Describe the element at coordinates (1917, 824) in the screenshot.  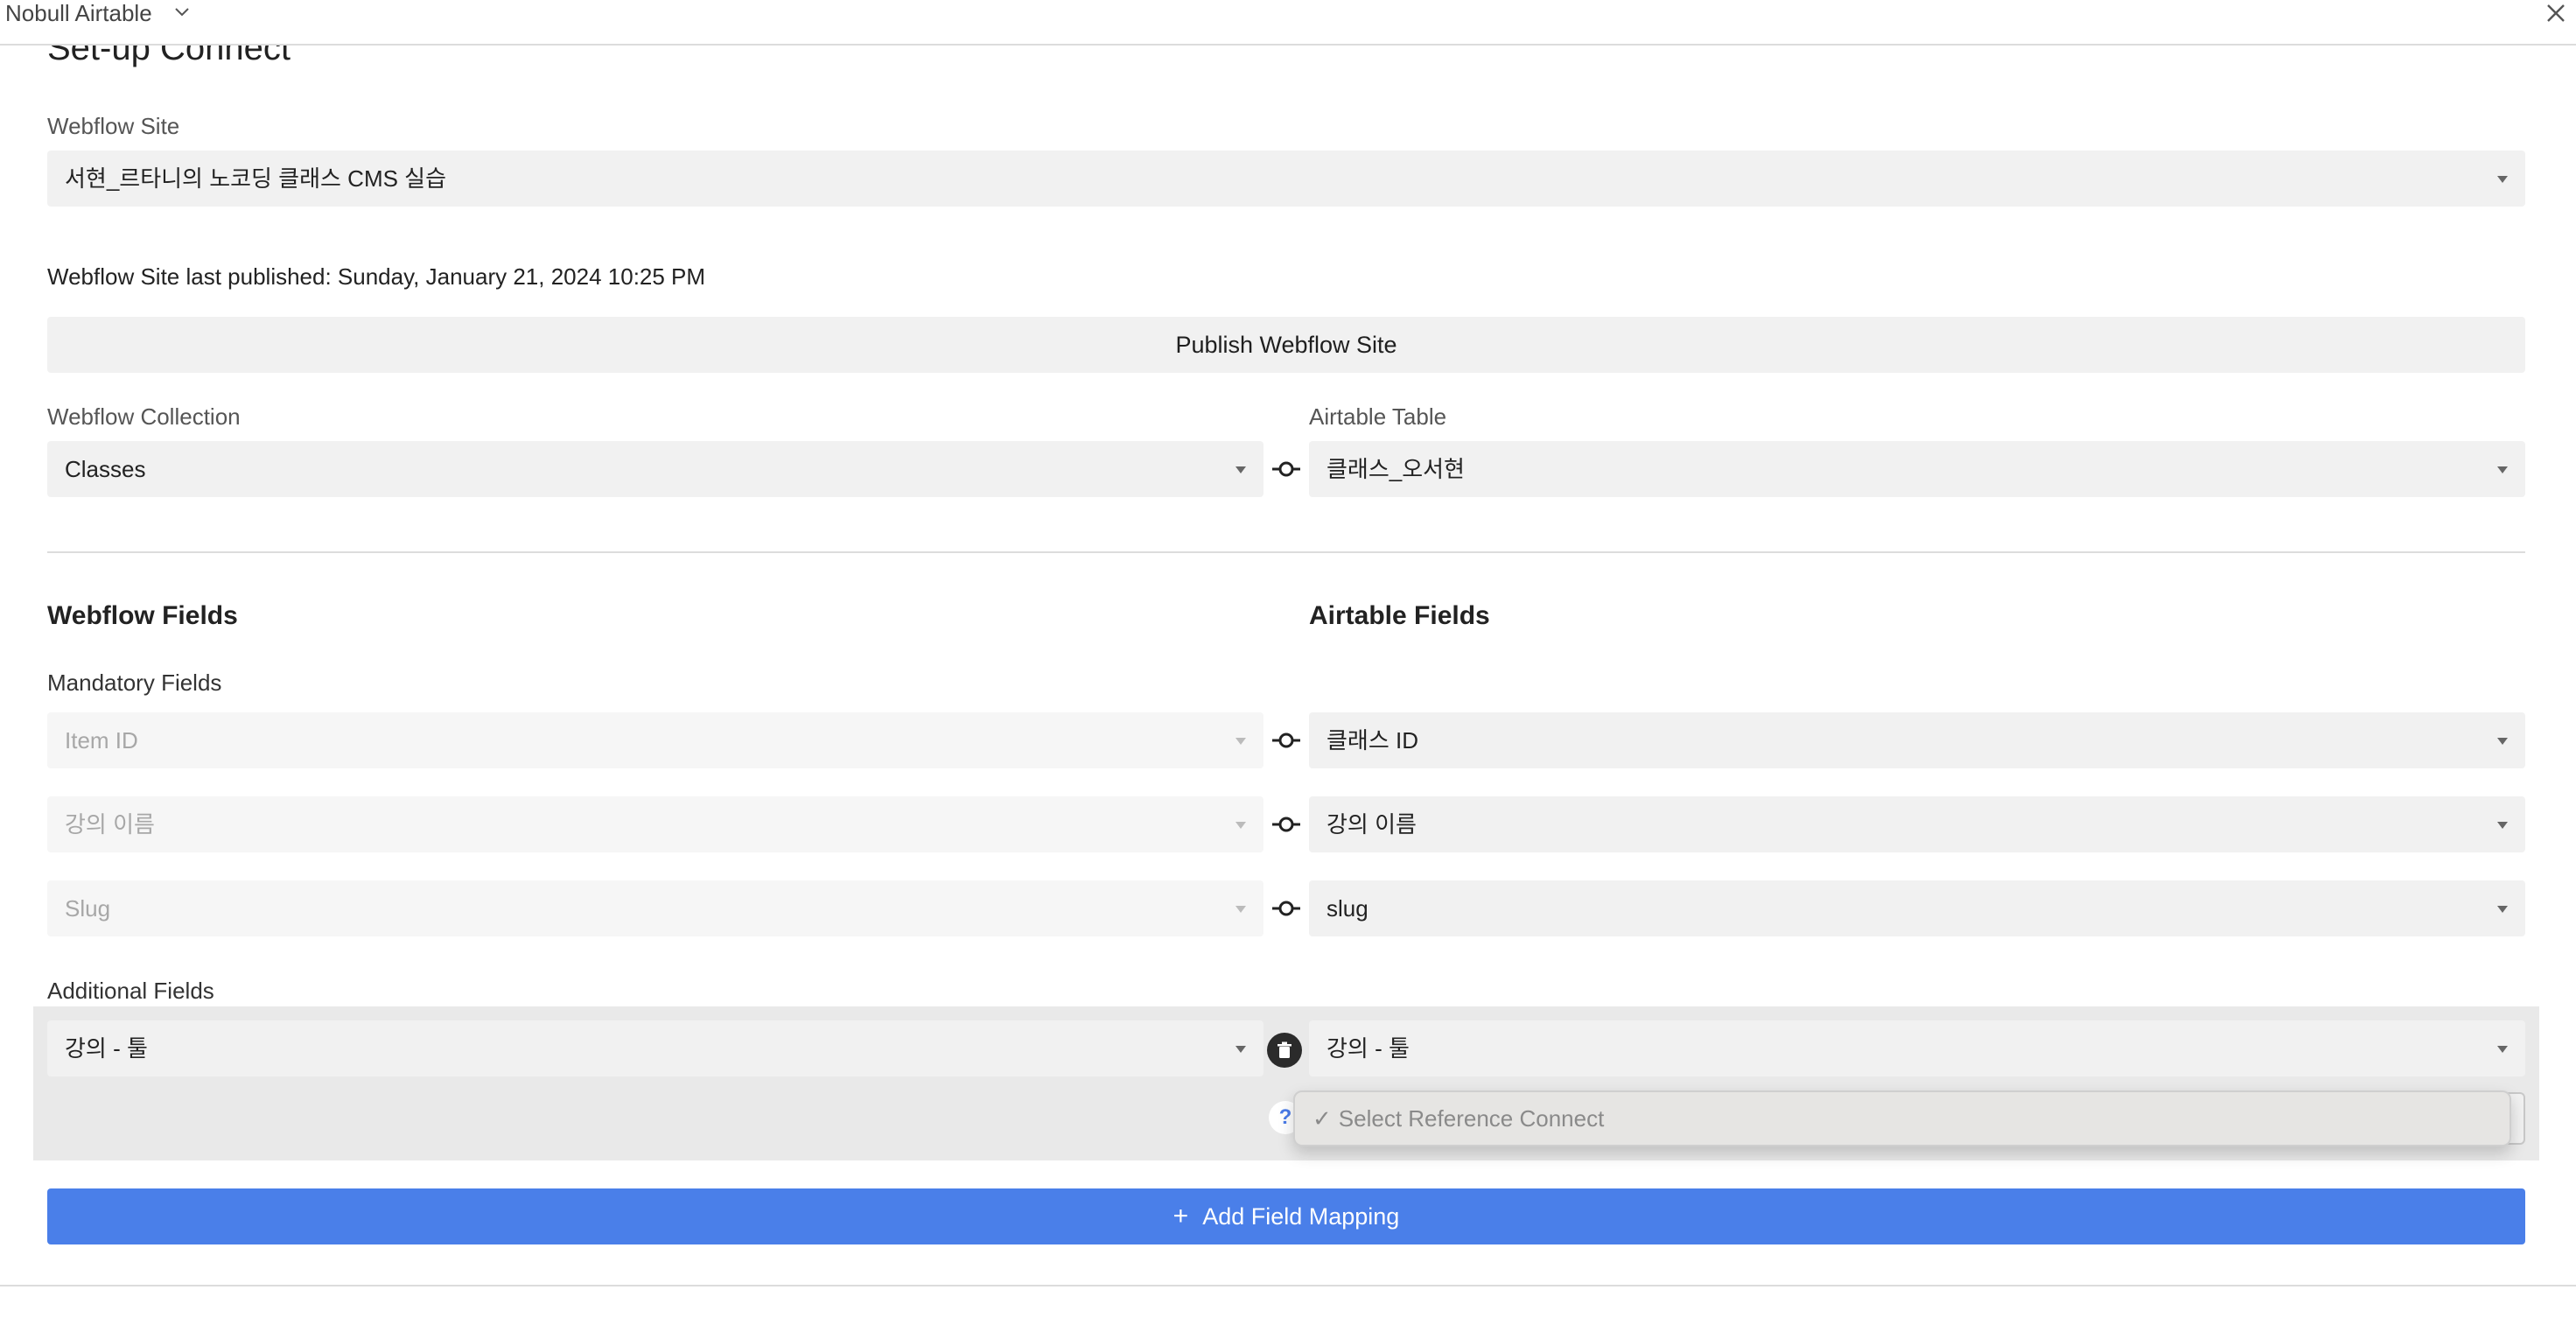
I see `mandatory-airtable-field-select: 강의 이름` at that location.